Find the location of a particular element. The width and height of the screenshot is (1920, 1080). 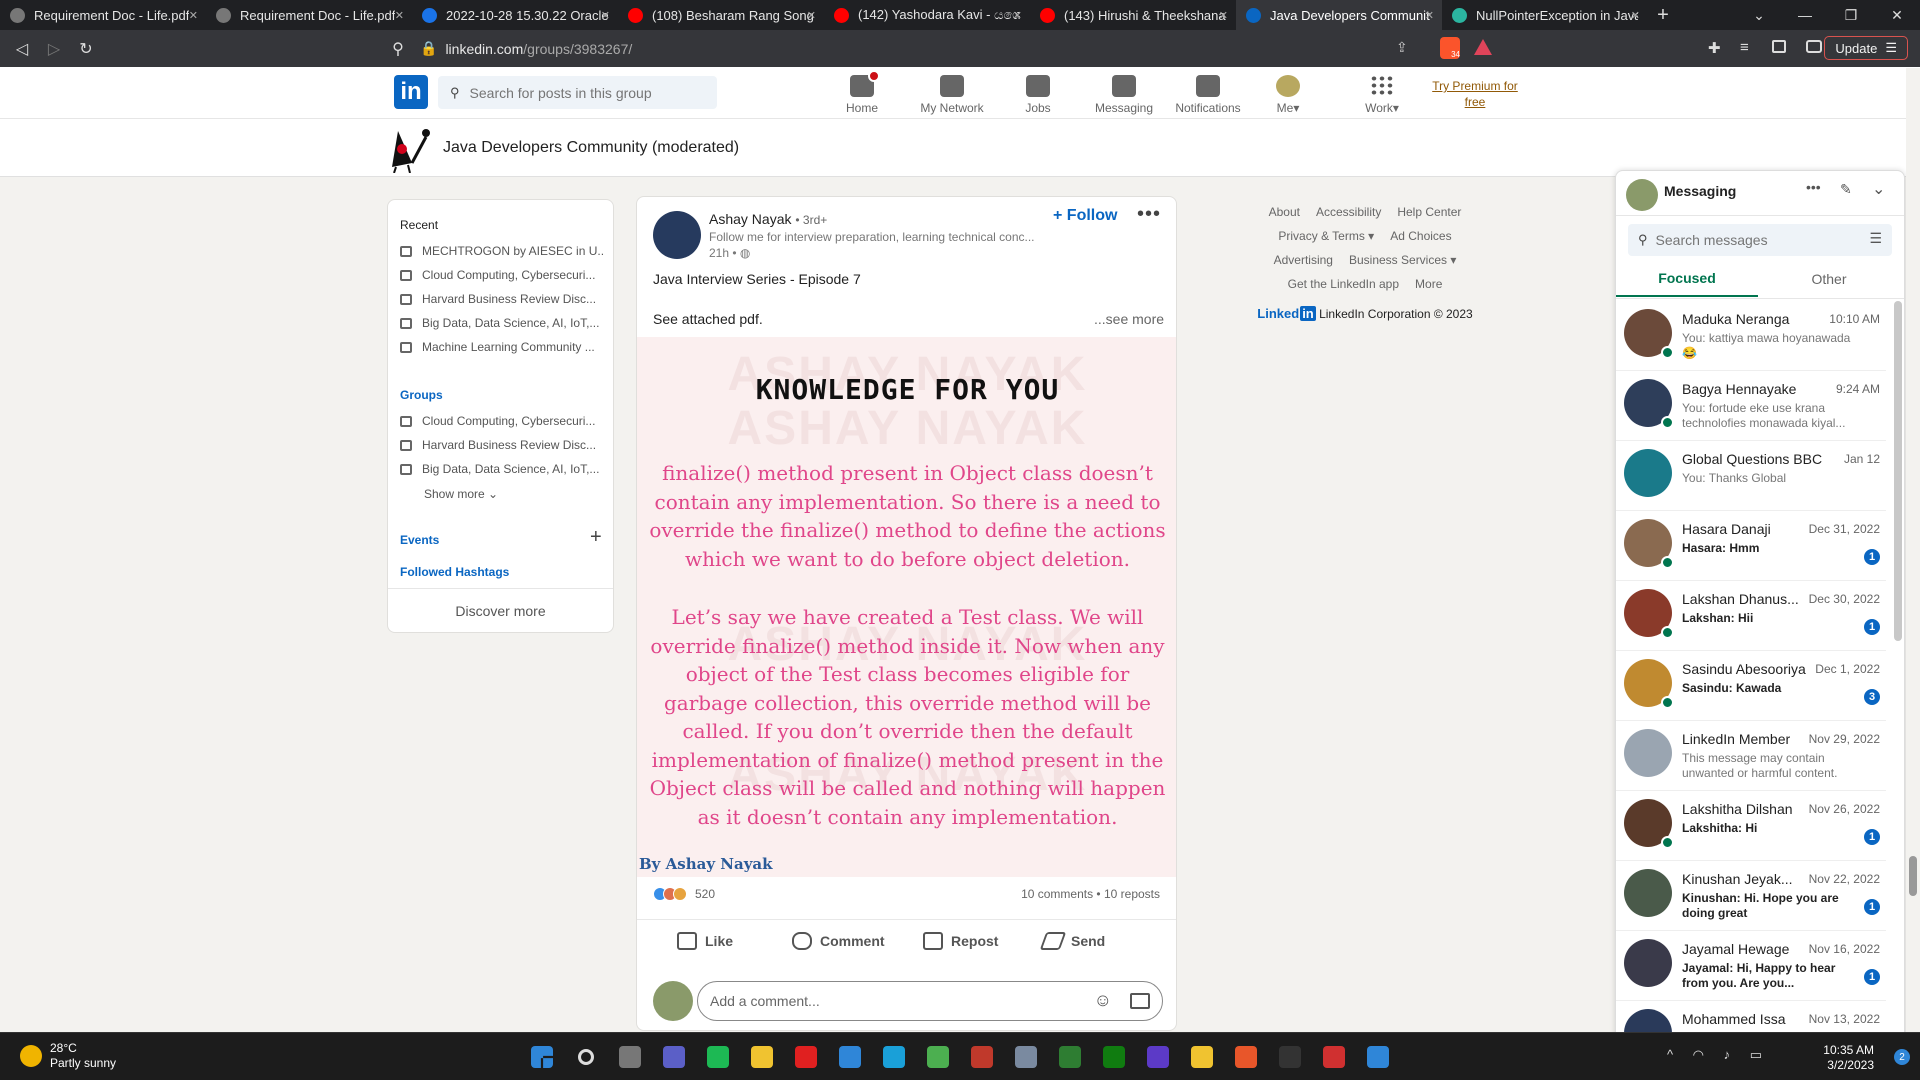

update-button: Update ☰ is located at coordinates (1866, 48).